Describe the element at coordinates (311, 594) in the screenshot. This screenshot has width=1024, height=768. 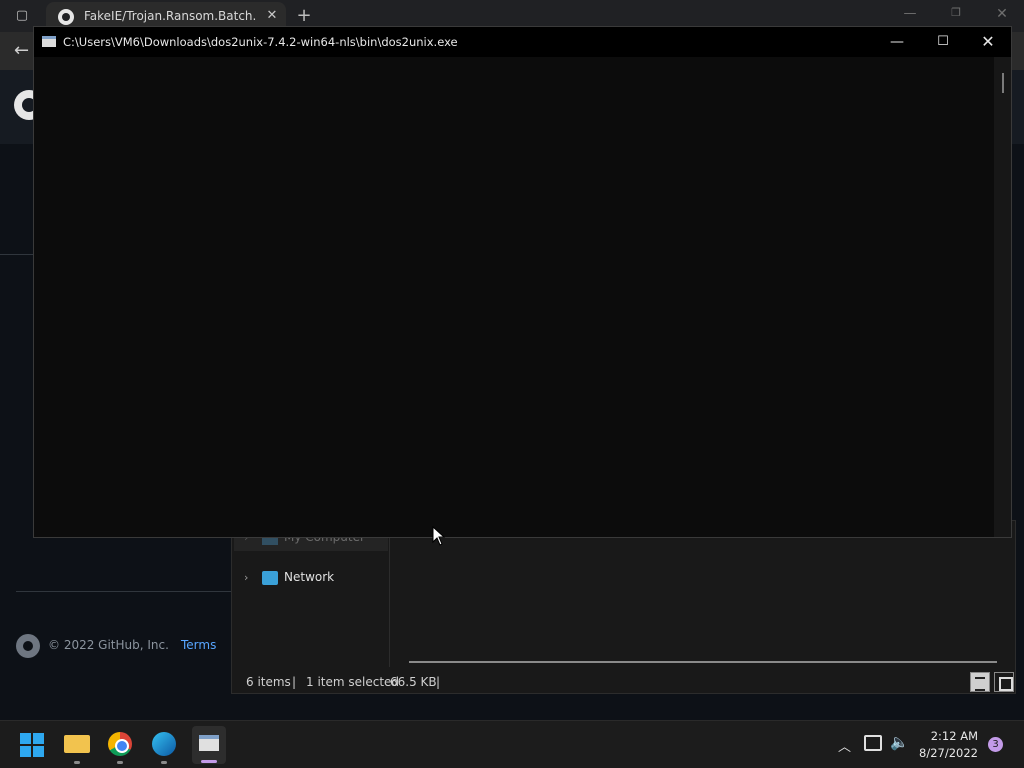
I see `navigation-pane: › My Computer › Network` at that location.